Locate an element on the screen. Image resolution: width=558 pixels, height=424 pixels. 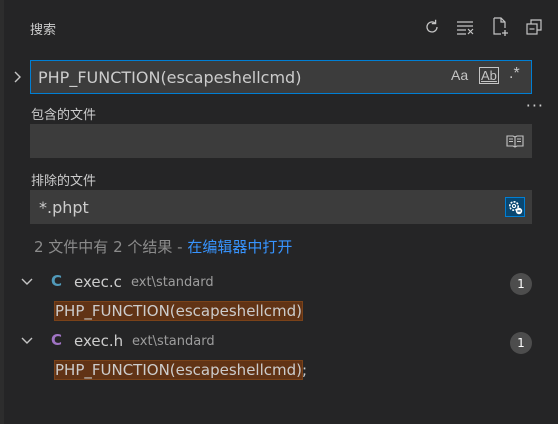
exclude-field is located at coordinates (281, 207).